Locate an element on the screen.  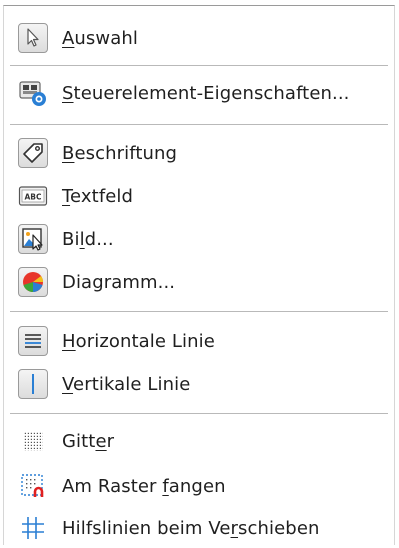
pointer-icon is located at coordinates (33, 38).